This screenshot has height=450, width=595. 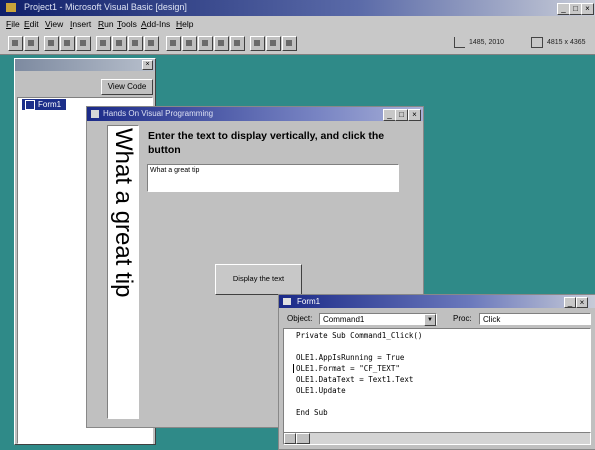 I want to click on vb-app-icon, so click(x=11, y=7).